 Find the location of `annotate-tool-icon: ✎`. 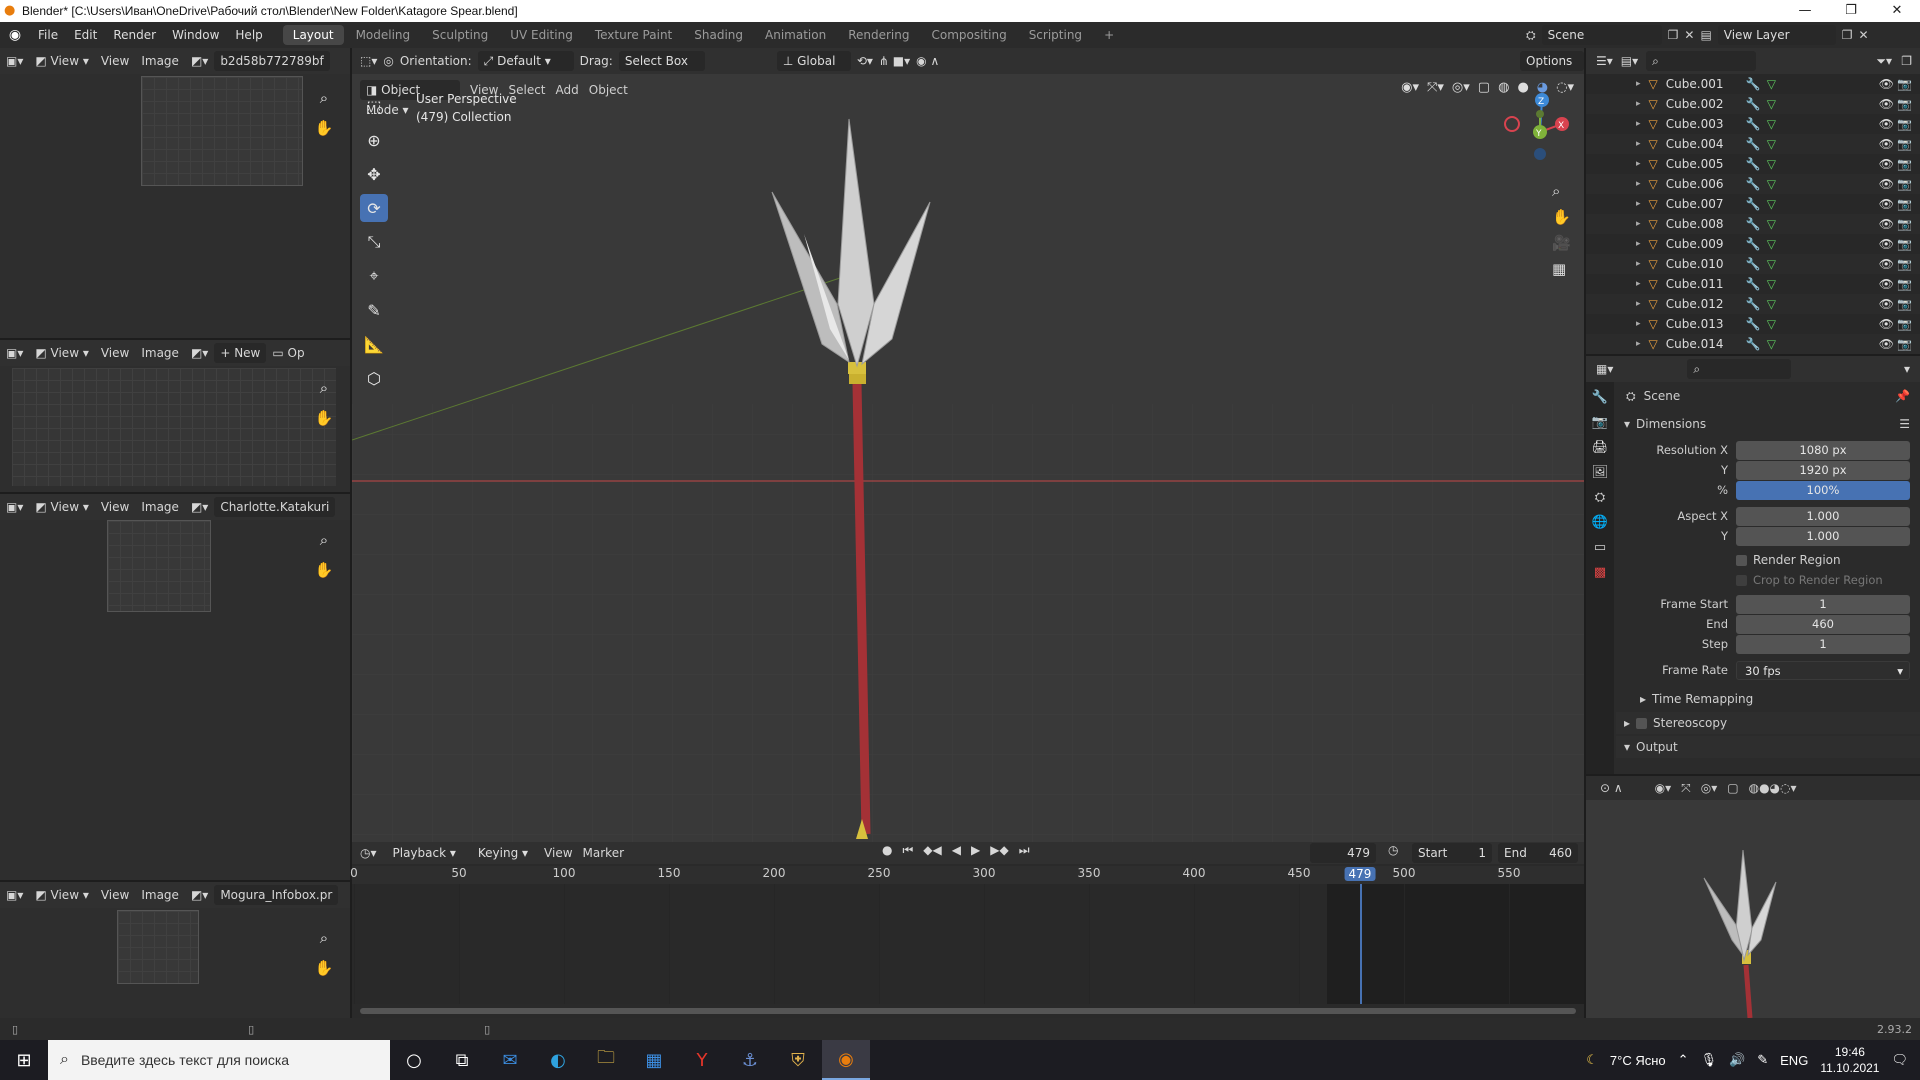

annotate-tool-icon: ✎ is located at coordinates (374, 310).